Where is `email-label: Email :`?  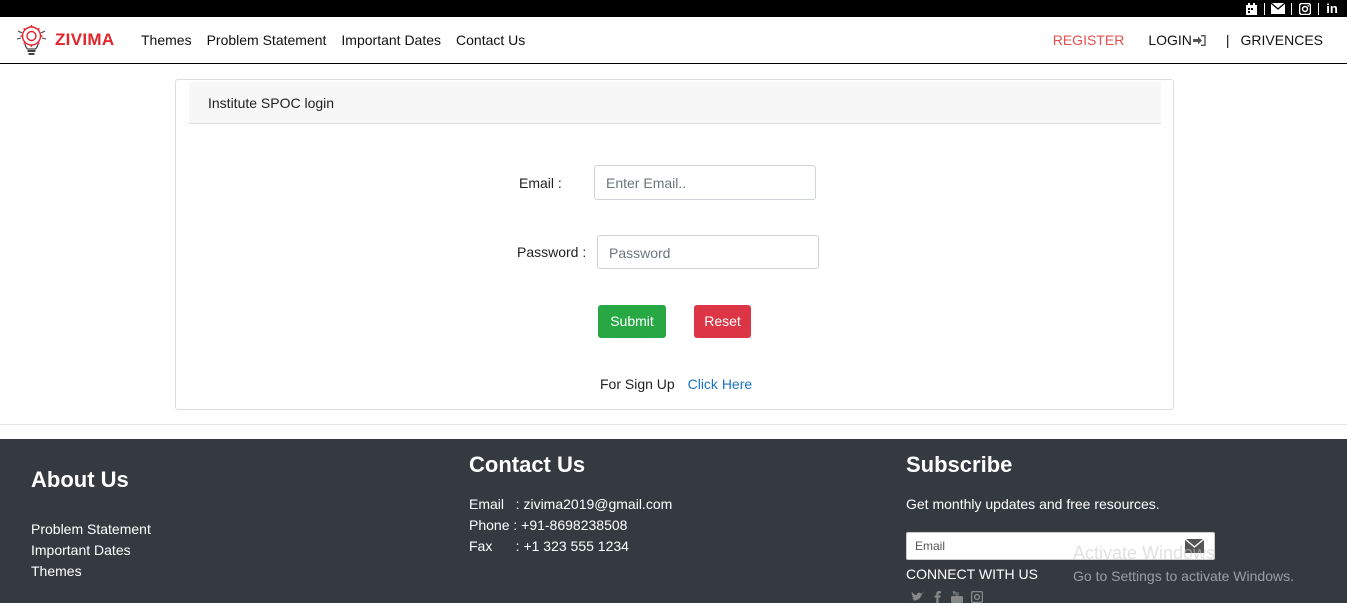 email-label: Email : is located at coordinates (540, 183).